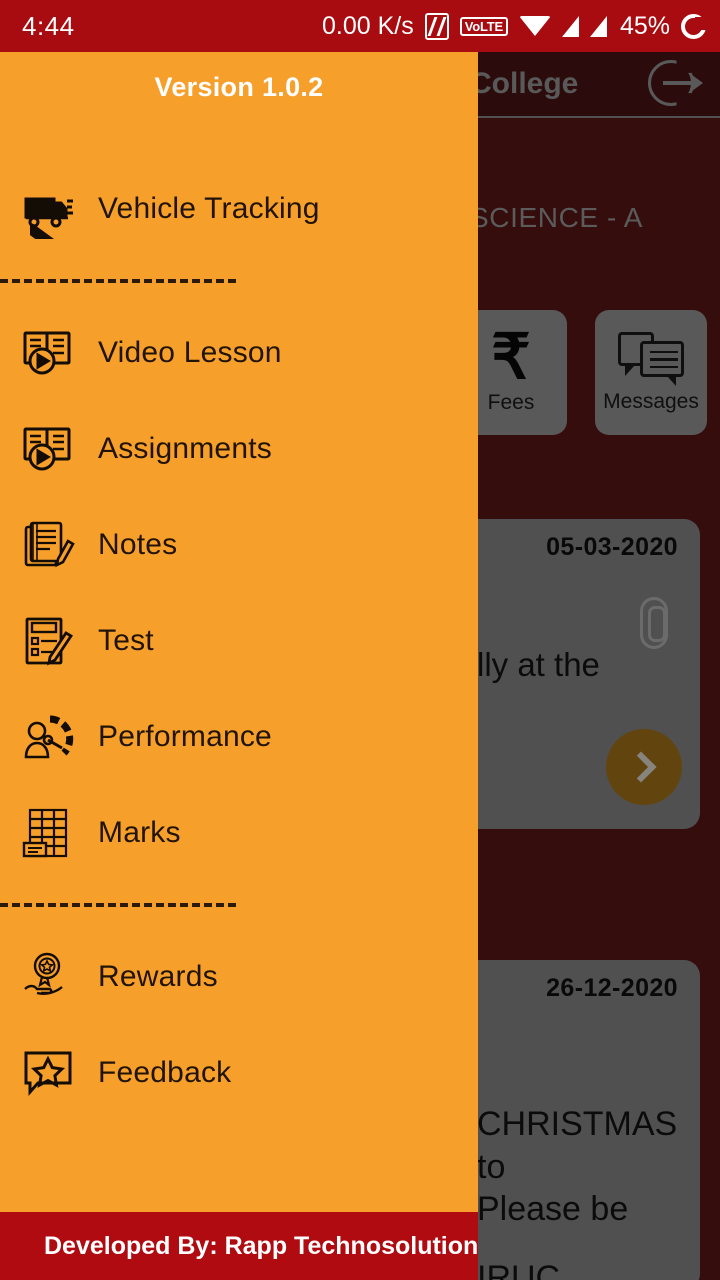 This screenshot has height=1280, width=720. Describe the element at coordinates (48, 1073) in the screenshot. I see `feedback-icon` at that location.